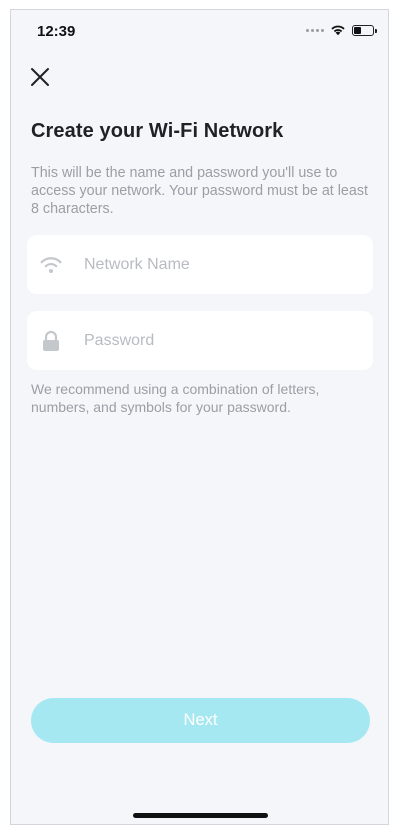 The width and height of the screenshot is (393, 828). I want to click on close-icon, so click(40, 77).